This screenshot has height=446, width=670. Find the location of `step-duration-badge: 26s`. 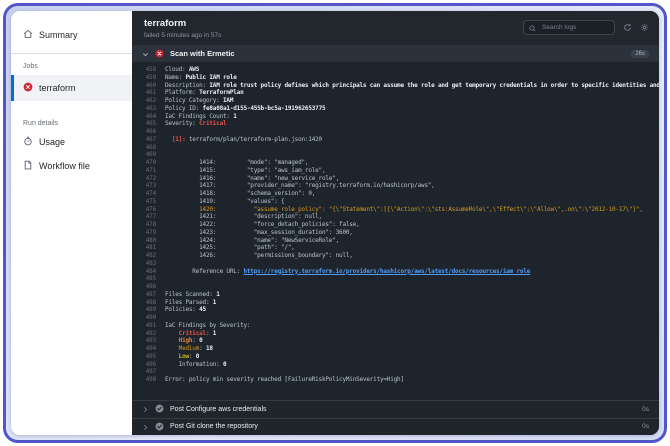

step-duration-badge: 26s is located at coordinates (640, 53).